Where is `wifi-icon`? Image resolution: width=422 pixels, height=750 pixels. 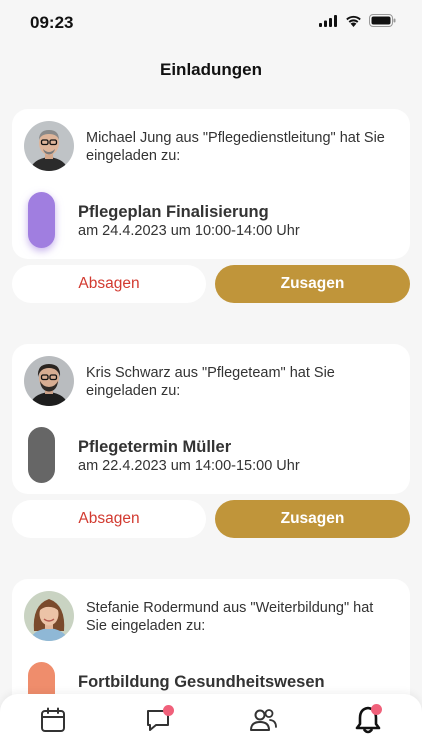 wifi-icon is located at coordinates (353, 23).